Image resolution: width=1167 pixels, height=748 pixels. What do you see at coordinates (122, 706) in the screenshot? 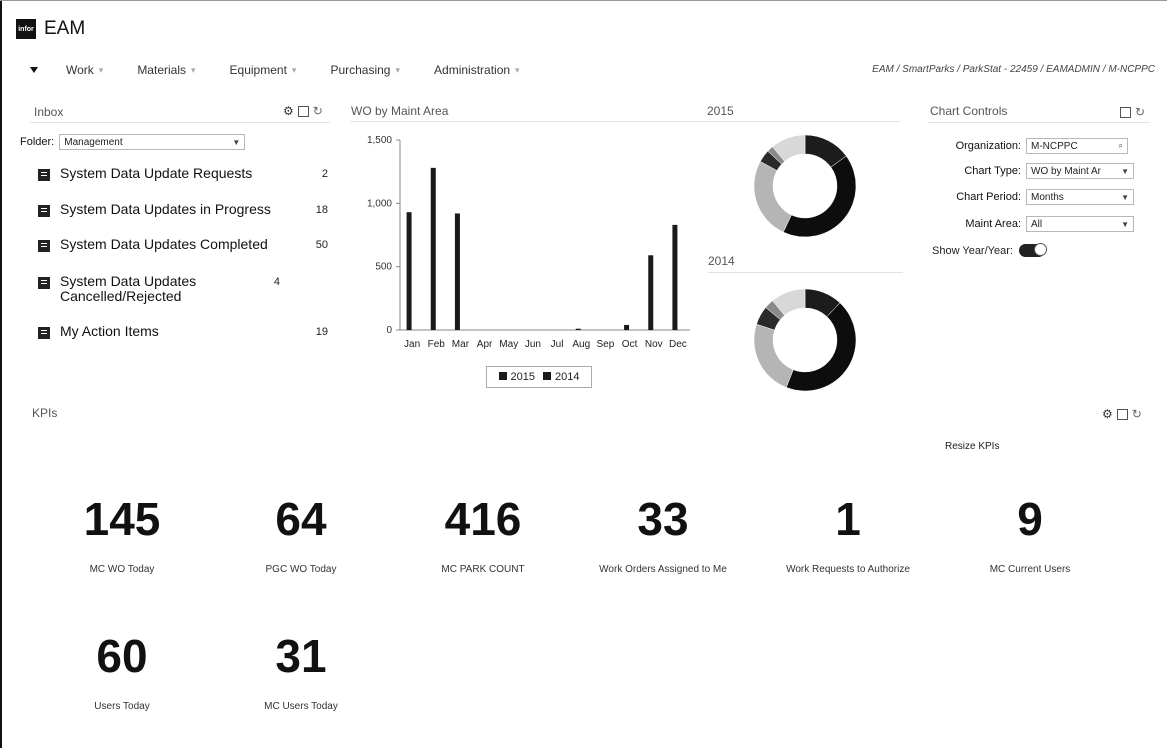
I see `kpi-label: Users Today` at bounding box center [122, 706].